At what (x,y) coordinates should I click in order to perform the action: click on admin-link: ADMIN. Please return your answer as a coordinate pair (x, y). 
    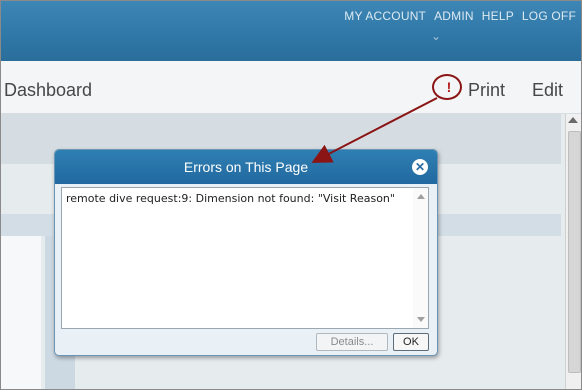
    Looking at the image, I should click on (454, 16).